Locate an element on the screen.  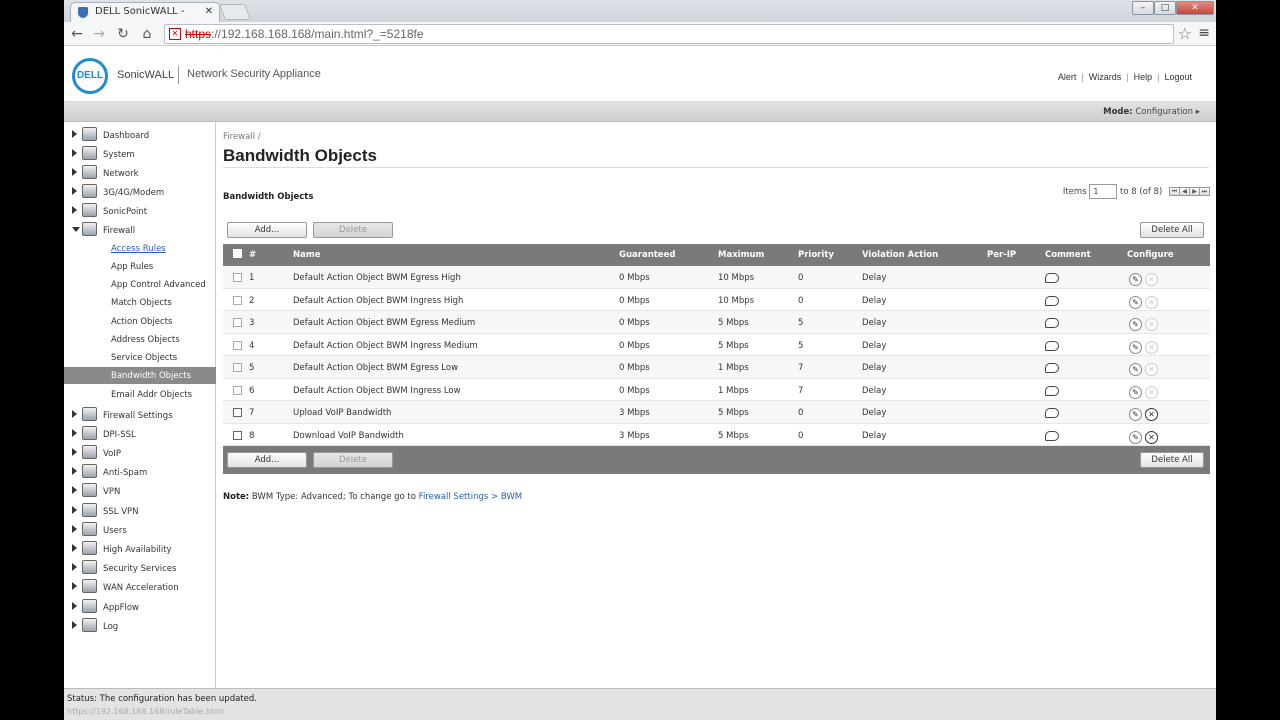
wizards-link: Wizards is located at coordinates (1105, 77).